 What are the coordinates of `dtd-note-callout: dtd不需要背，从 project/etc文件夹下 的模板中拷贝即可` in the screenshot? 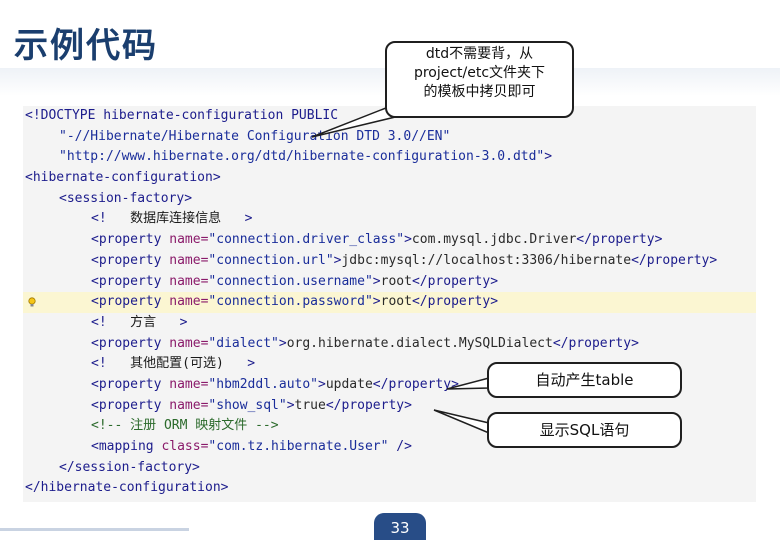 It's located at (479, 79).